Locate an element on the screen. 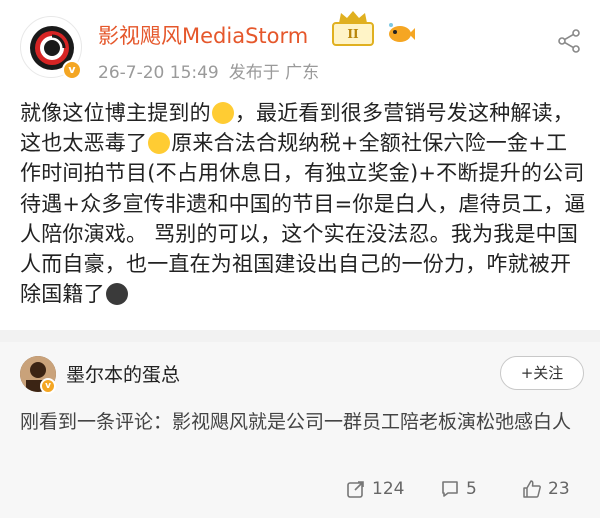 The image size is (600, 518). post-timestamp: 26-7-20 15:49 is located at coordinates (158, 73).